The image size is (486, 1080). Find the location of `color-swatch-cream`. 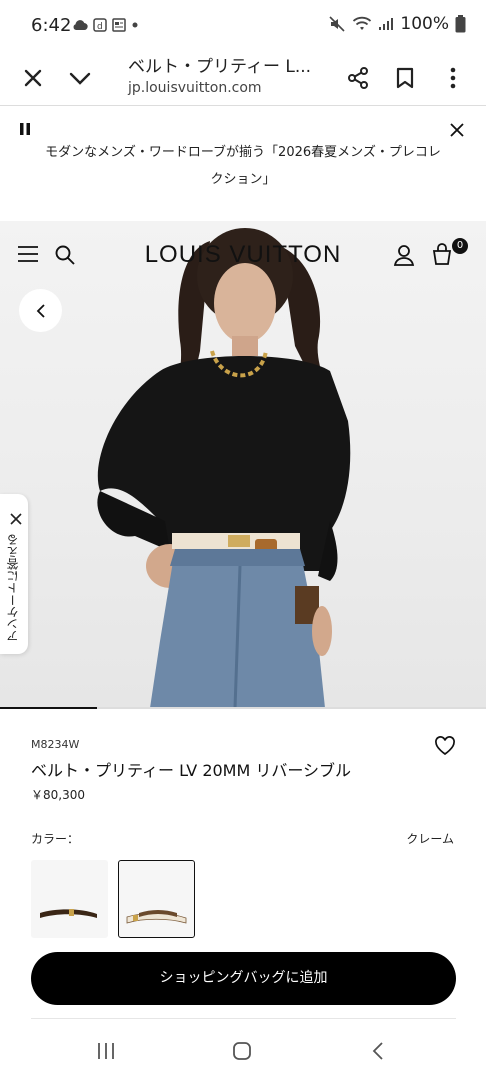

color-swatch-cream is located at coordinates (156, 899).